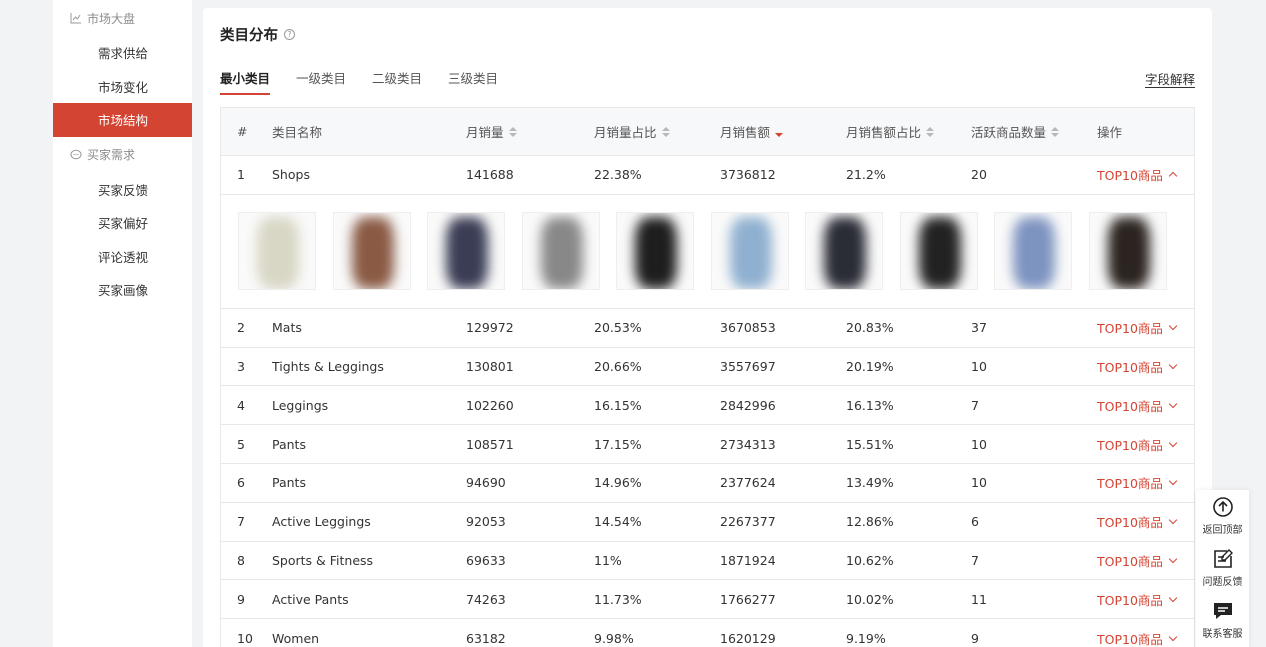  Describe the element at coordinates (979, 599) in the screenshot. I see `cell-active-products: 11` at that location.